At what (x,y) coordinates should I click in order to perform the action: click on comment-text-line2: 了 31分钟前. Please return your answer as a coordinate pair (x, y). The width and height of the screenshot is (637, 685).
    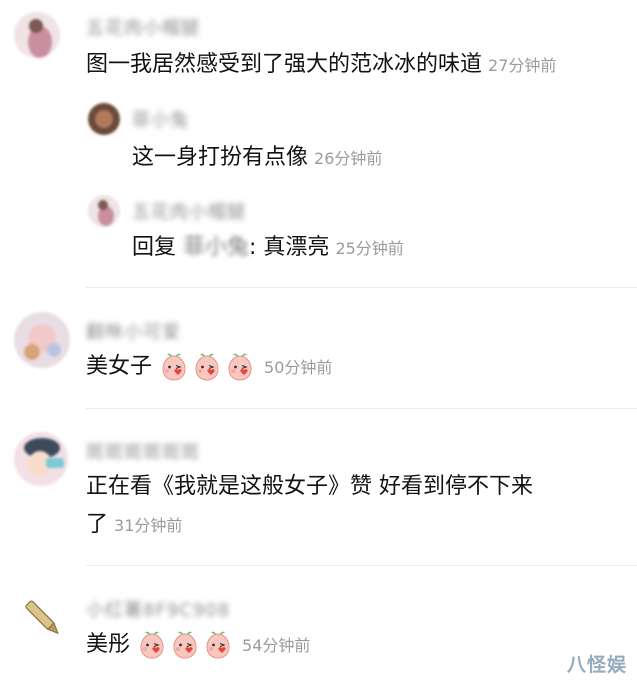
    Looking at the image, I should click on (134, 524).